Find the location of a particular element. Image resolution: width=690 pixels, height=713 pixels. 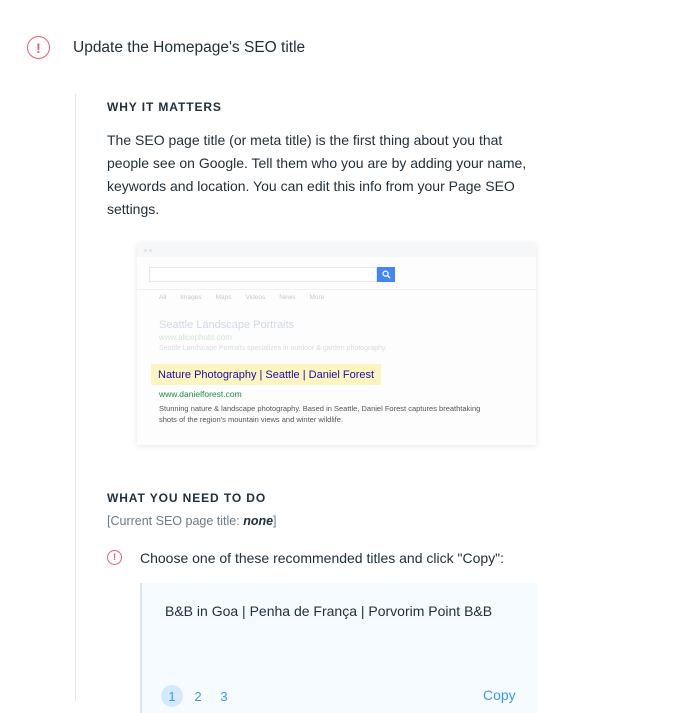

preview-tabs: All Images Maps Videos News More is located at coordinates (241, 297).